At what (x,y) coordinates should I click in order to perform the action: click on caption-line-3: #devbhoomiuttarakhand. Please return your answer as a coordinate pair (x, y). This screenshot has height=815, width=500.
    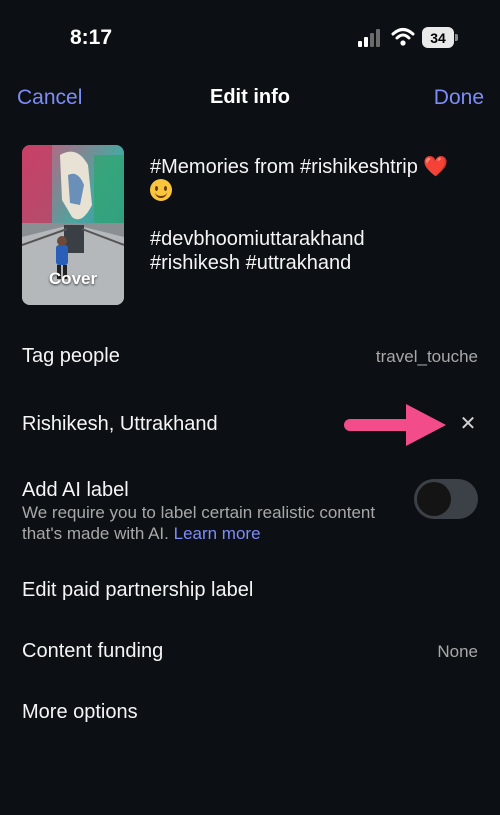
    Looking at the image, I should click on (257, 239).